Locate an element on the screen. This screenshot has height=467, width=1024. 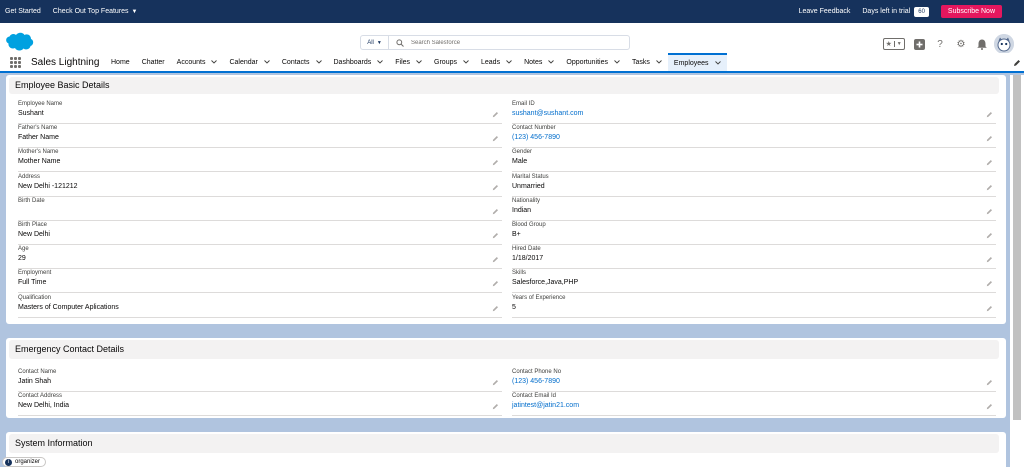
header-icons: ★ ▼ ? ⚙ is located at coordinates (948, 44).